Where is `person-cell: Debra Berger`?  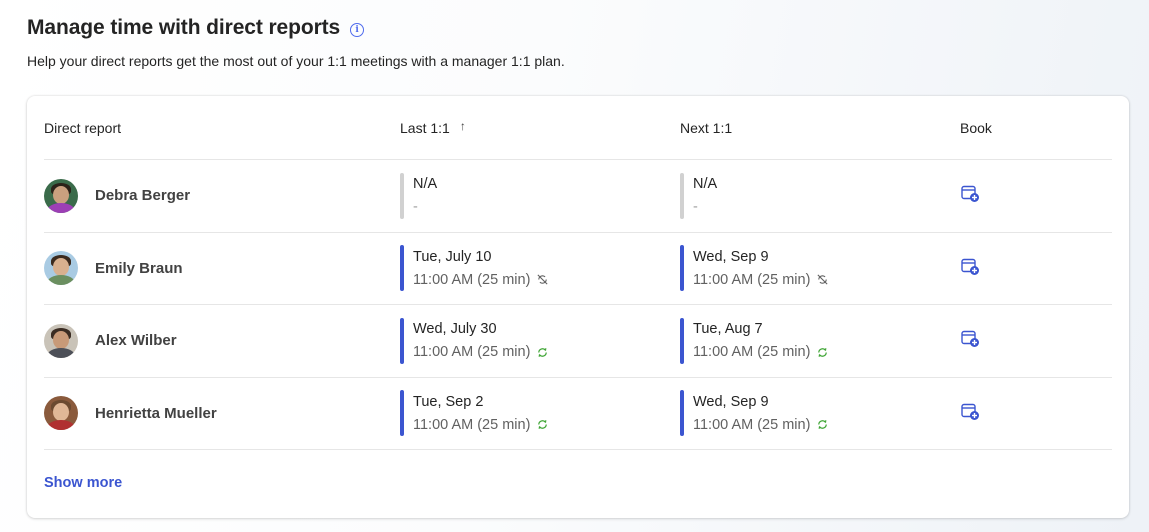
person-cell: Debra Berger is located at coordinates (222, 195).